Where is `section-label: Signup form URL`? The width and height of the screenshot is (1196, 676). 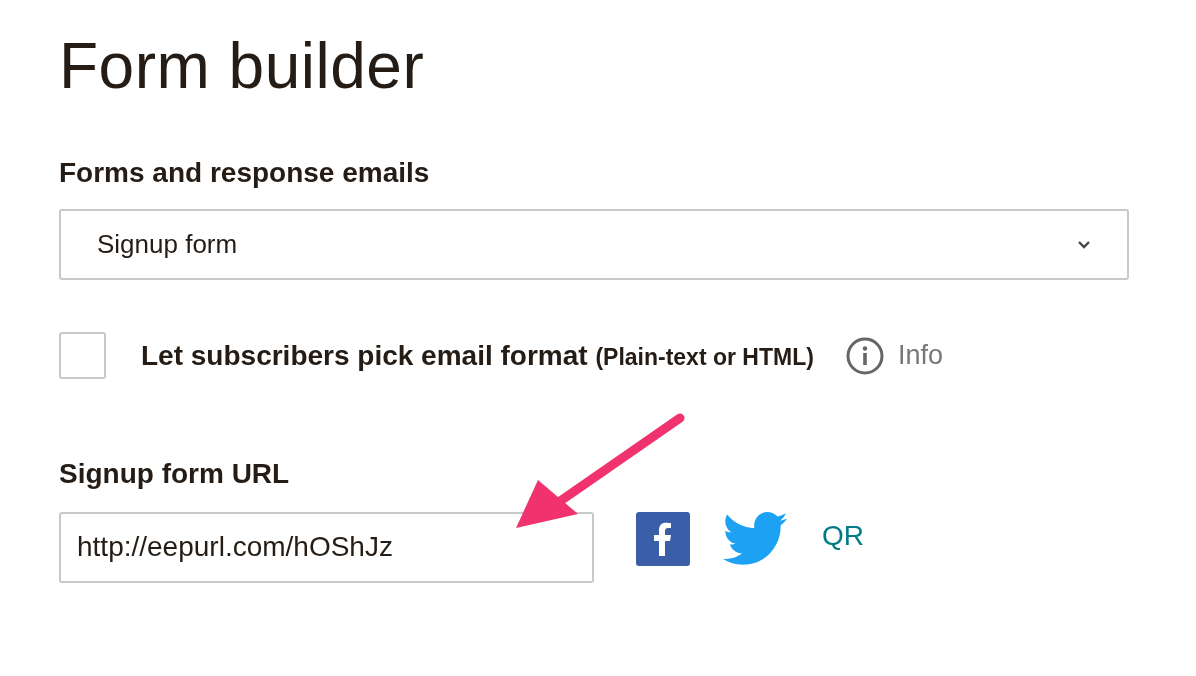
section-label: Signup form URL is located at coordinates (174, 473).